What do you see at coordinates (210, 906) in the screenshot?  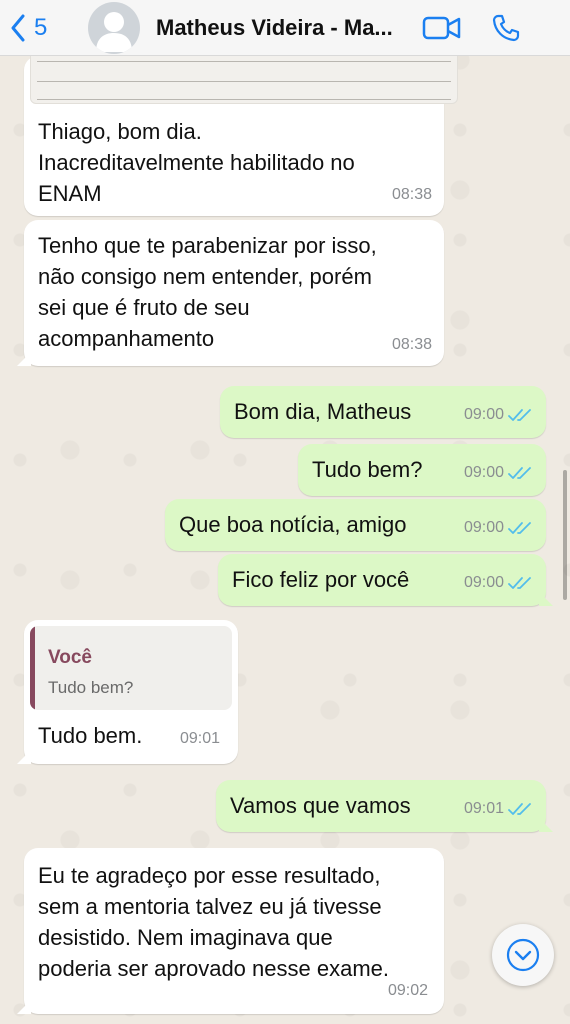 I see `message-text: sem a mentoria talvez eu já tivesse` at bounding box center [210, 906].